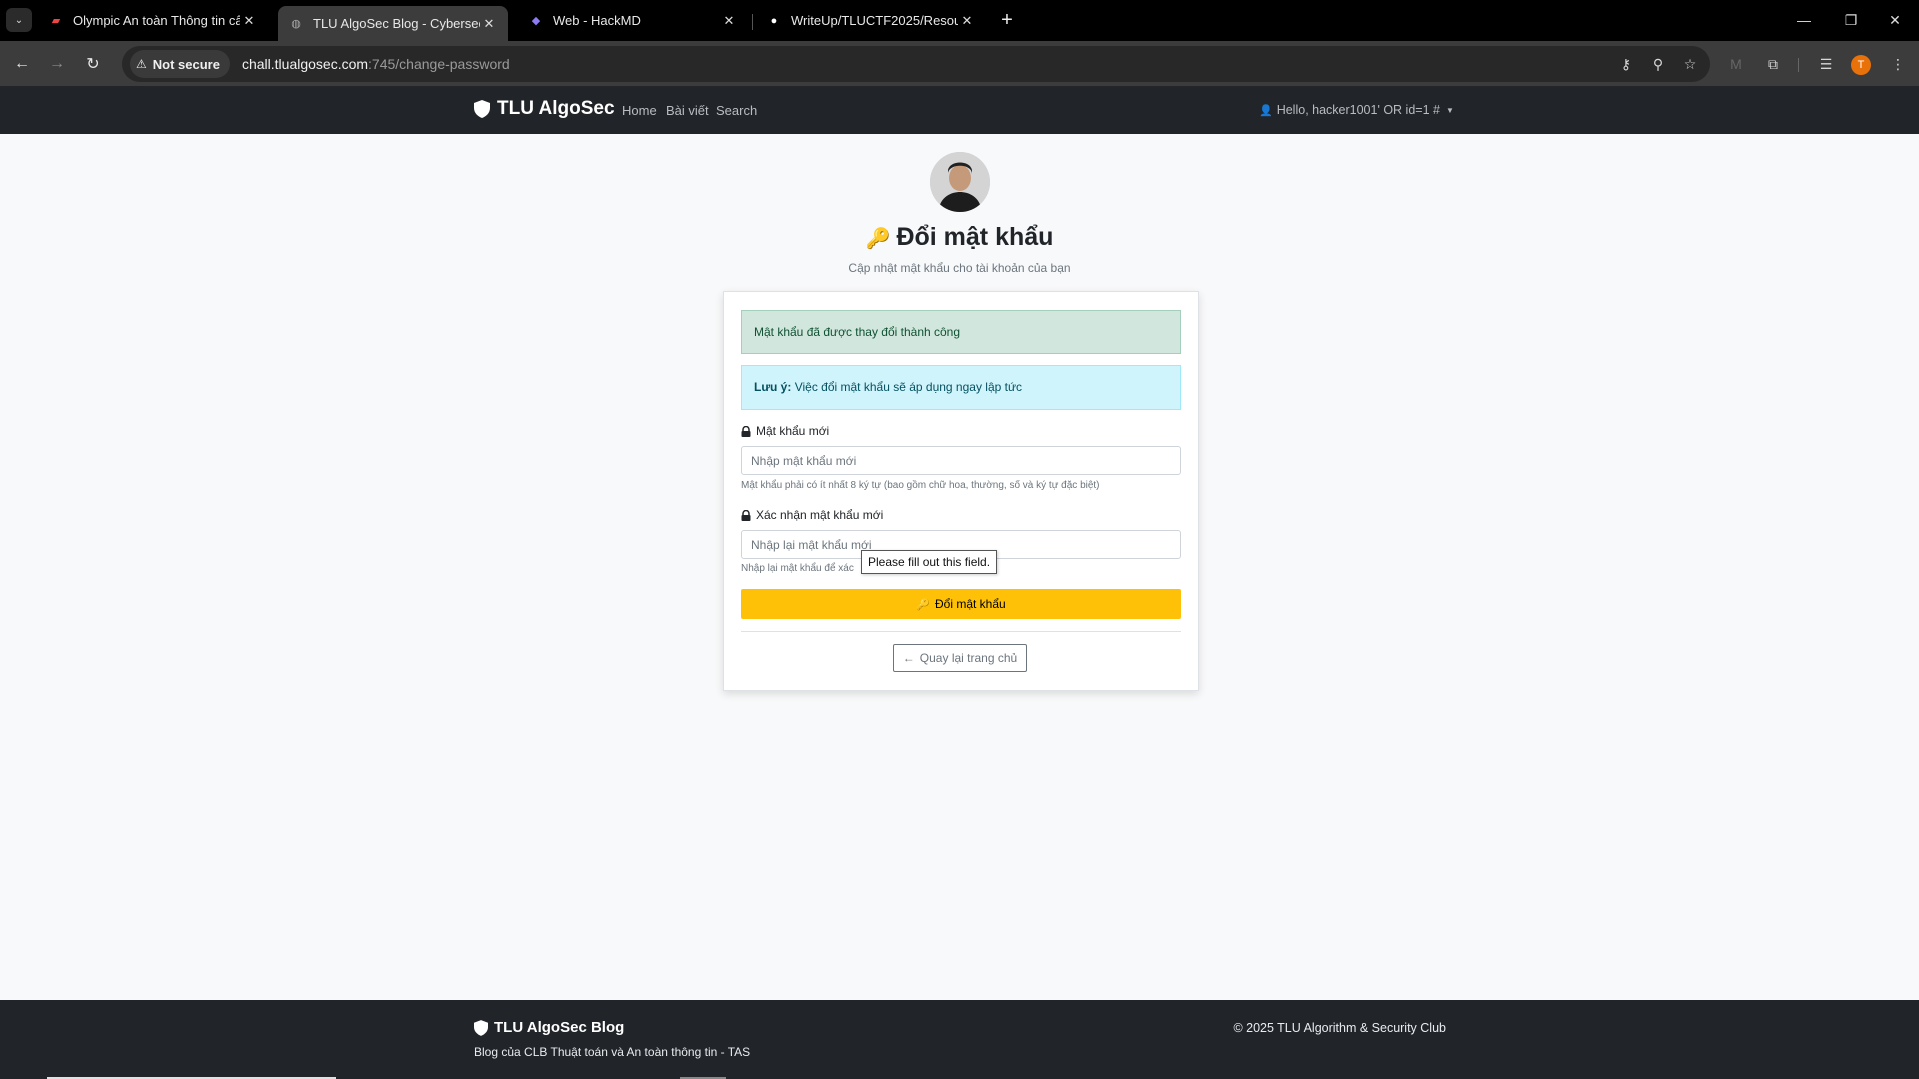 This screenshot has width=1919, height=1079. Describe the element at coordinates (1898, 64) in the screenshot. I see `menu-kebab-icon: ⋮` at that location.